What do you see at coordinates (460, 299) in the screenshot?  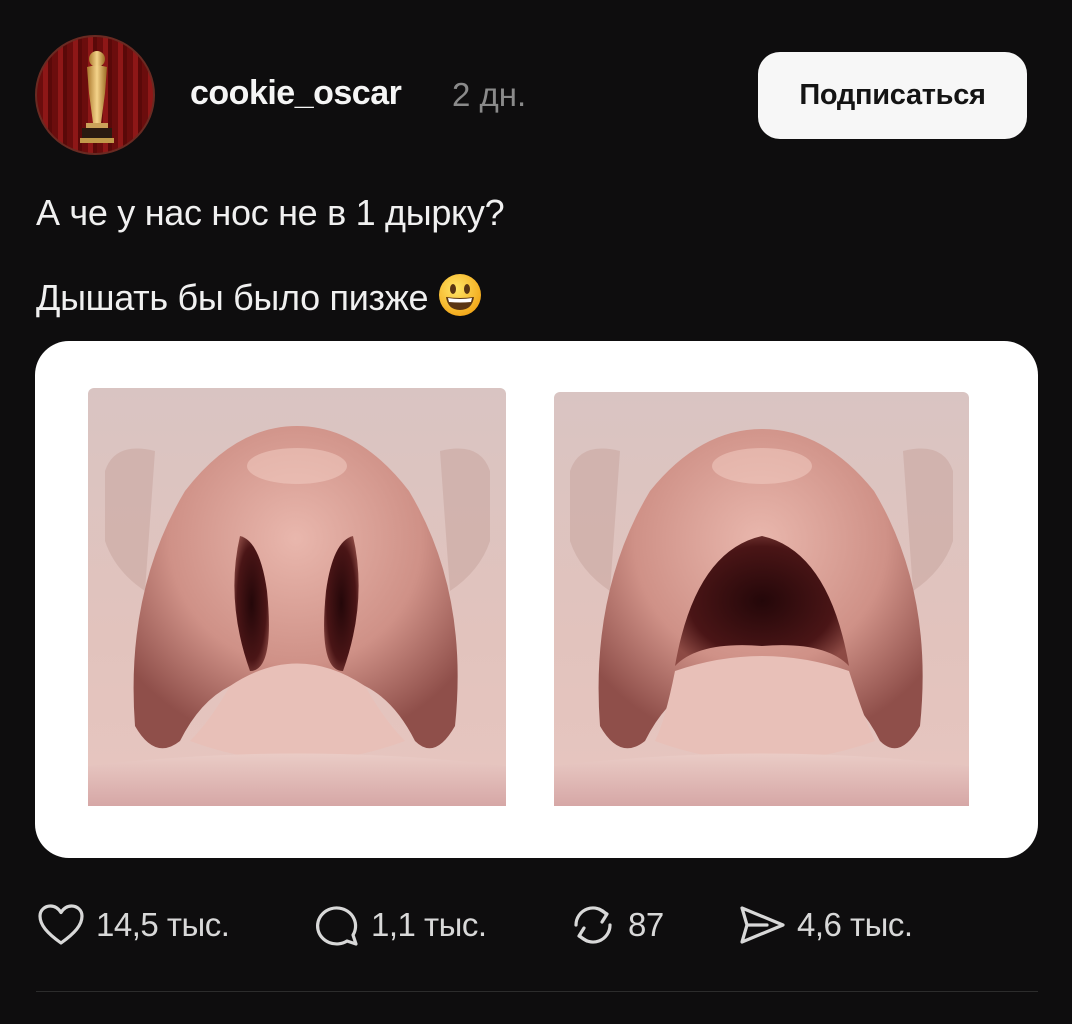 I see `grinning-face-icon` at bounding box center [460, 299].